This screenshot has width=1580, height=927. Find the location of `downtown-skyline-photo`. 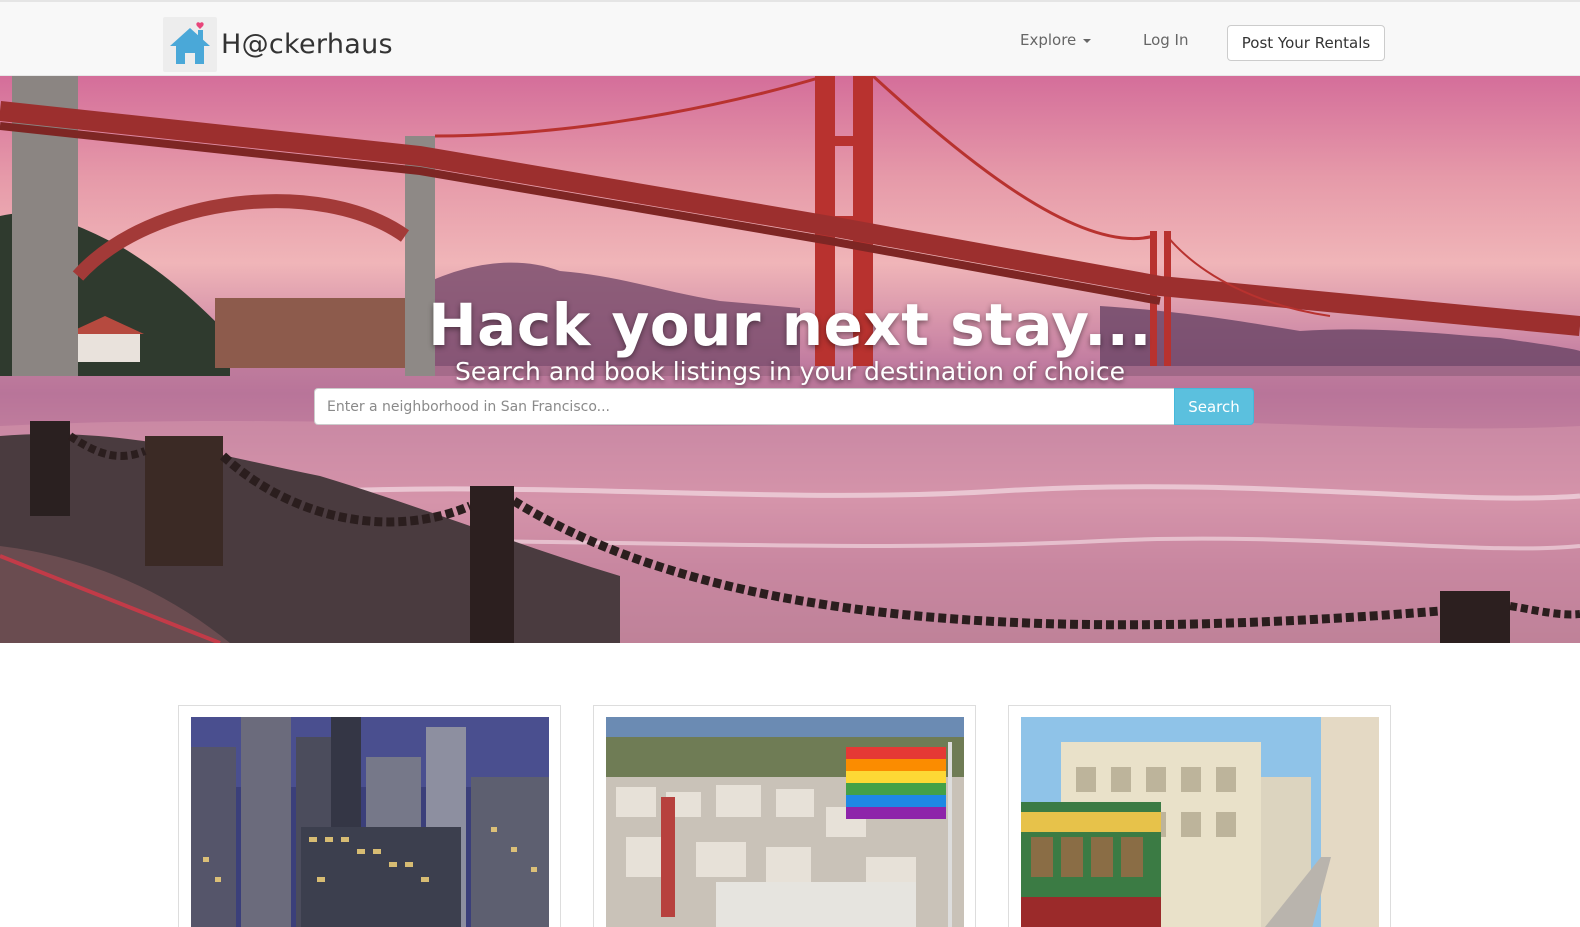

downtown-skyline-photo is located at coordinates (370, 822).